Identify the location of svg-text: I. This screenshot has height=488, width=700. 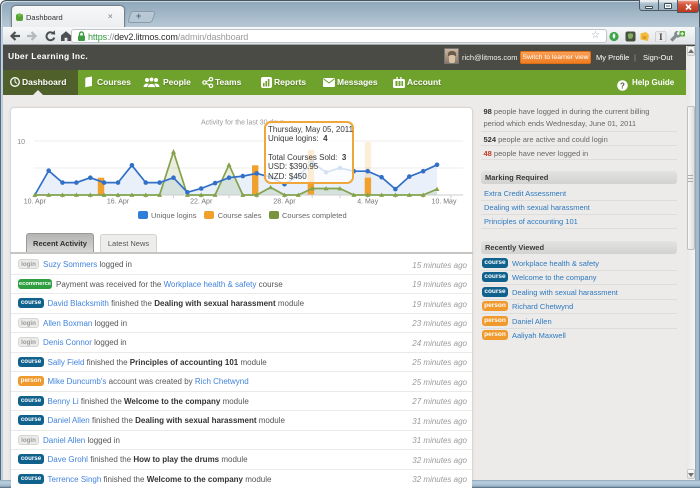
(661, 36).